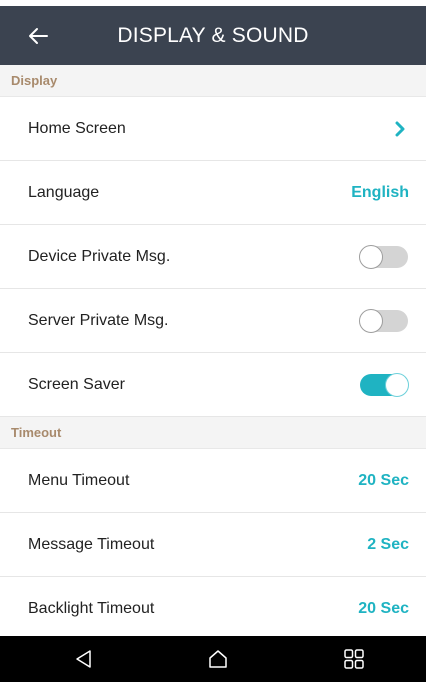  Describe the element at coordinates (213, 193) in the screenshot. I see `row-language: Language English` at that location.